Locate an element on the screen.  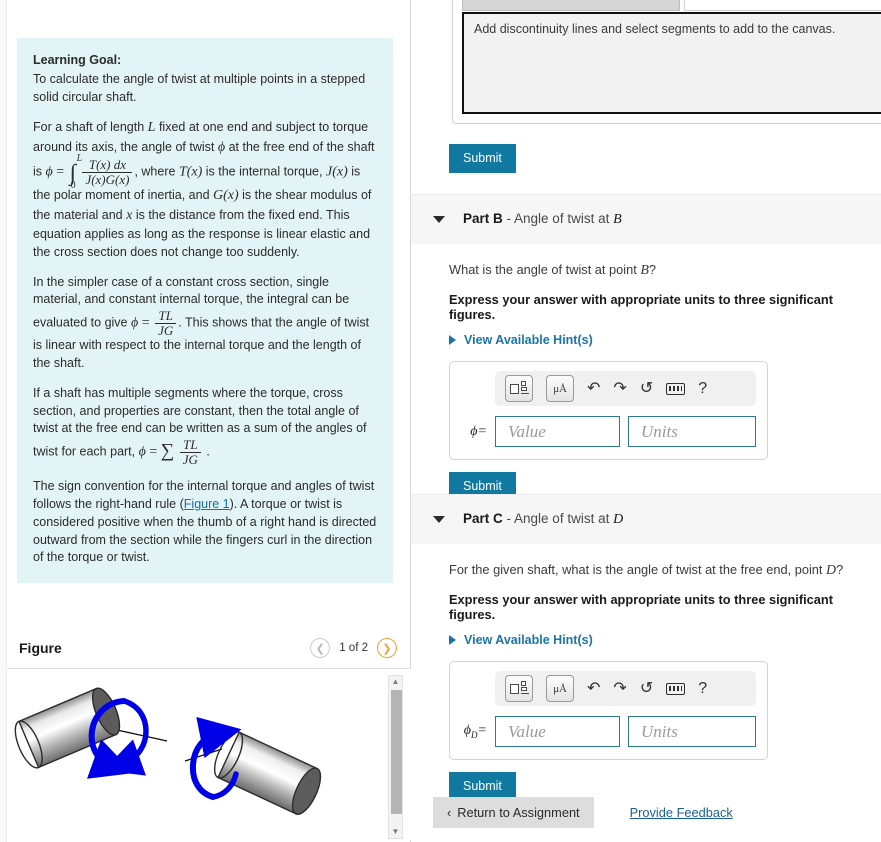
page-footer: ‹ Return to Assignment Provide Feedback is located at coordinates (646, 819).